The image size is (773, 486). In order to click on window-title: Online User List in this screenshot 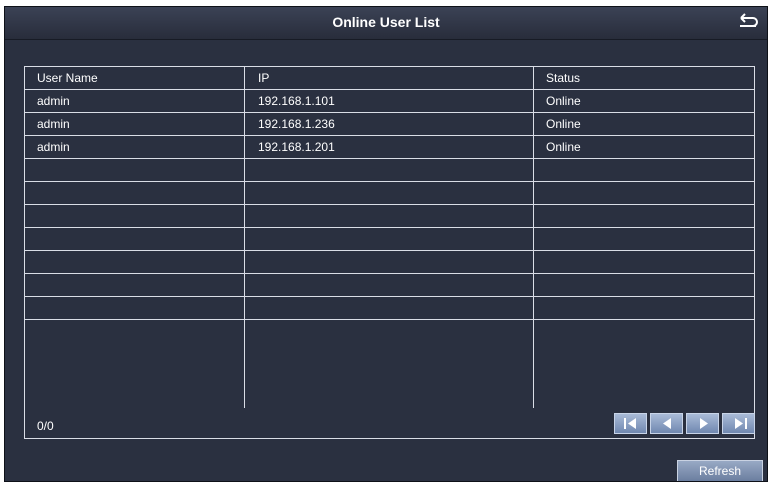, I will do `click(386, 22)`.